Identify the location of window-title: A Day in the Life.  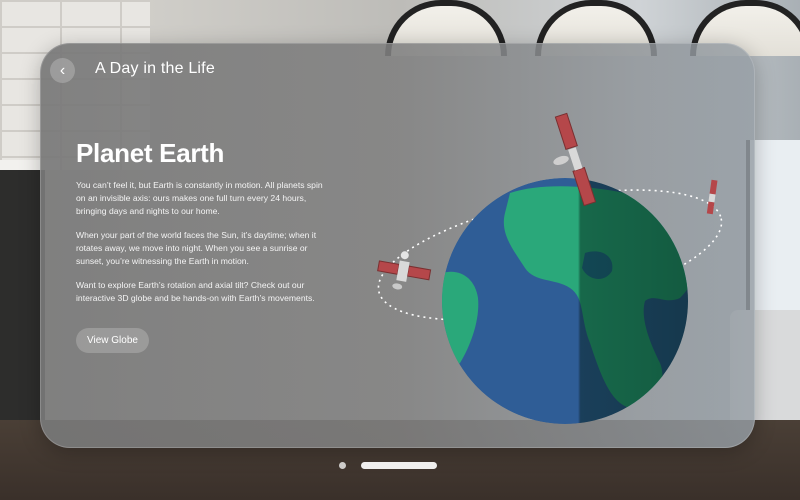
(155, 68).